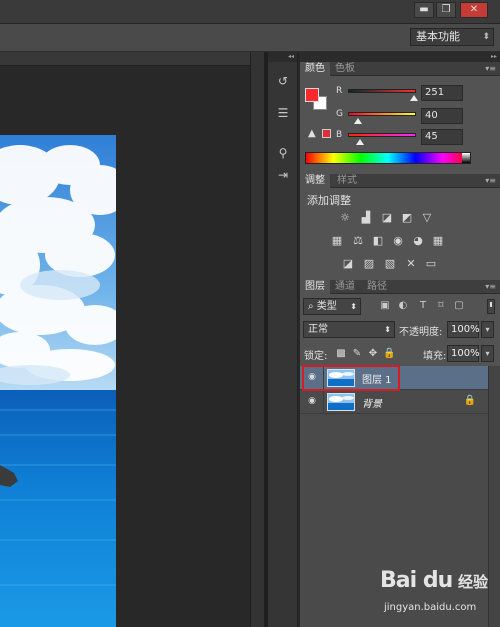 This screenshot has width=500, height=627. Describe the element at coordinates (373, 353) in the screenshot. I see `lock-position-icon: ✥` at that location.